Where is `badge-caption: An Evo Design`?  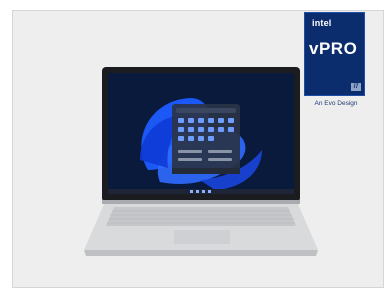 badge-caption: An Evo Design is located at coordinates (336, 103).